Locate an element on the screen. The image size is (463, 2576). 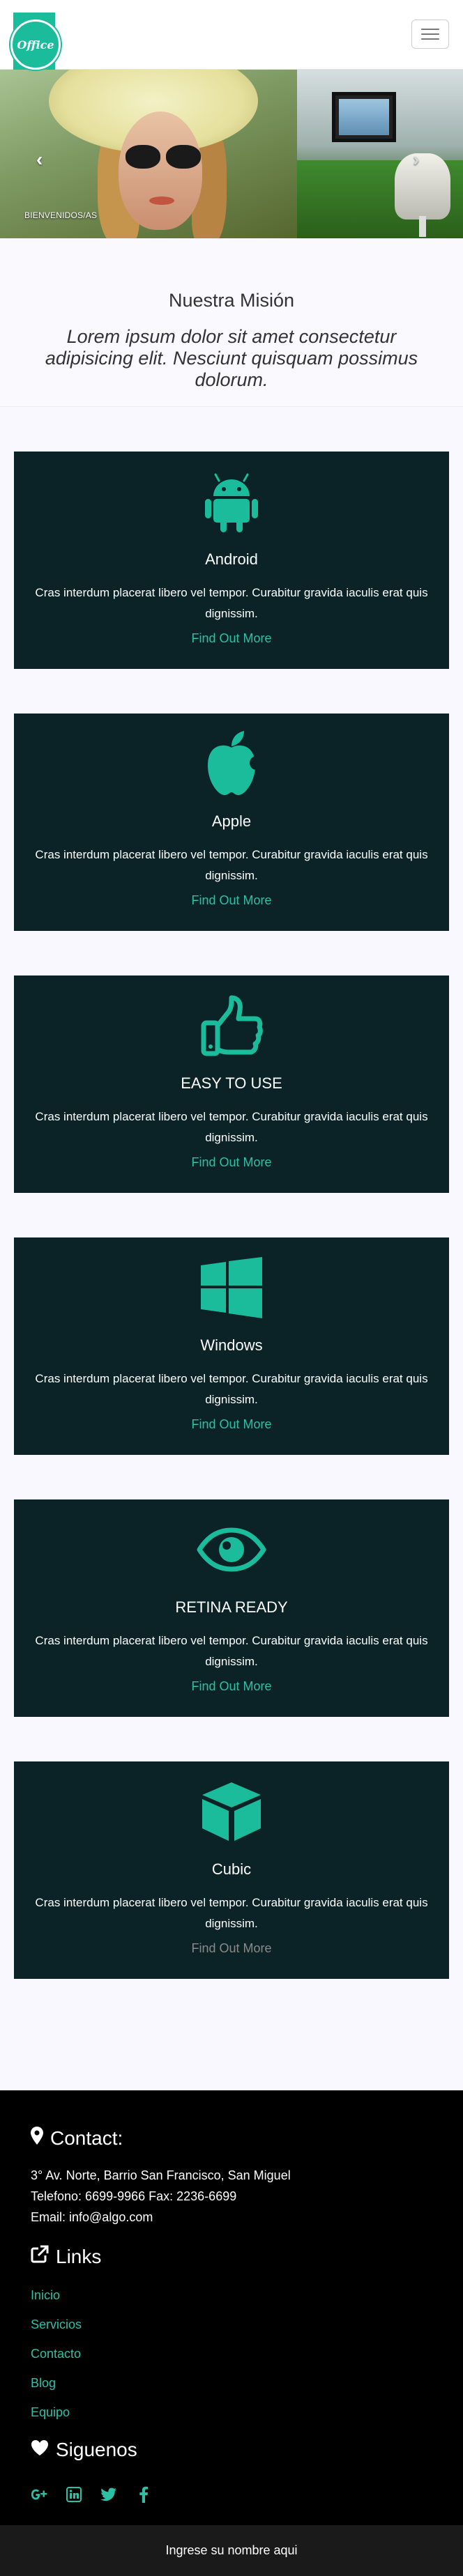
footer-link-servicios: Servicios is located at coordinates (56, 2324).